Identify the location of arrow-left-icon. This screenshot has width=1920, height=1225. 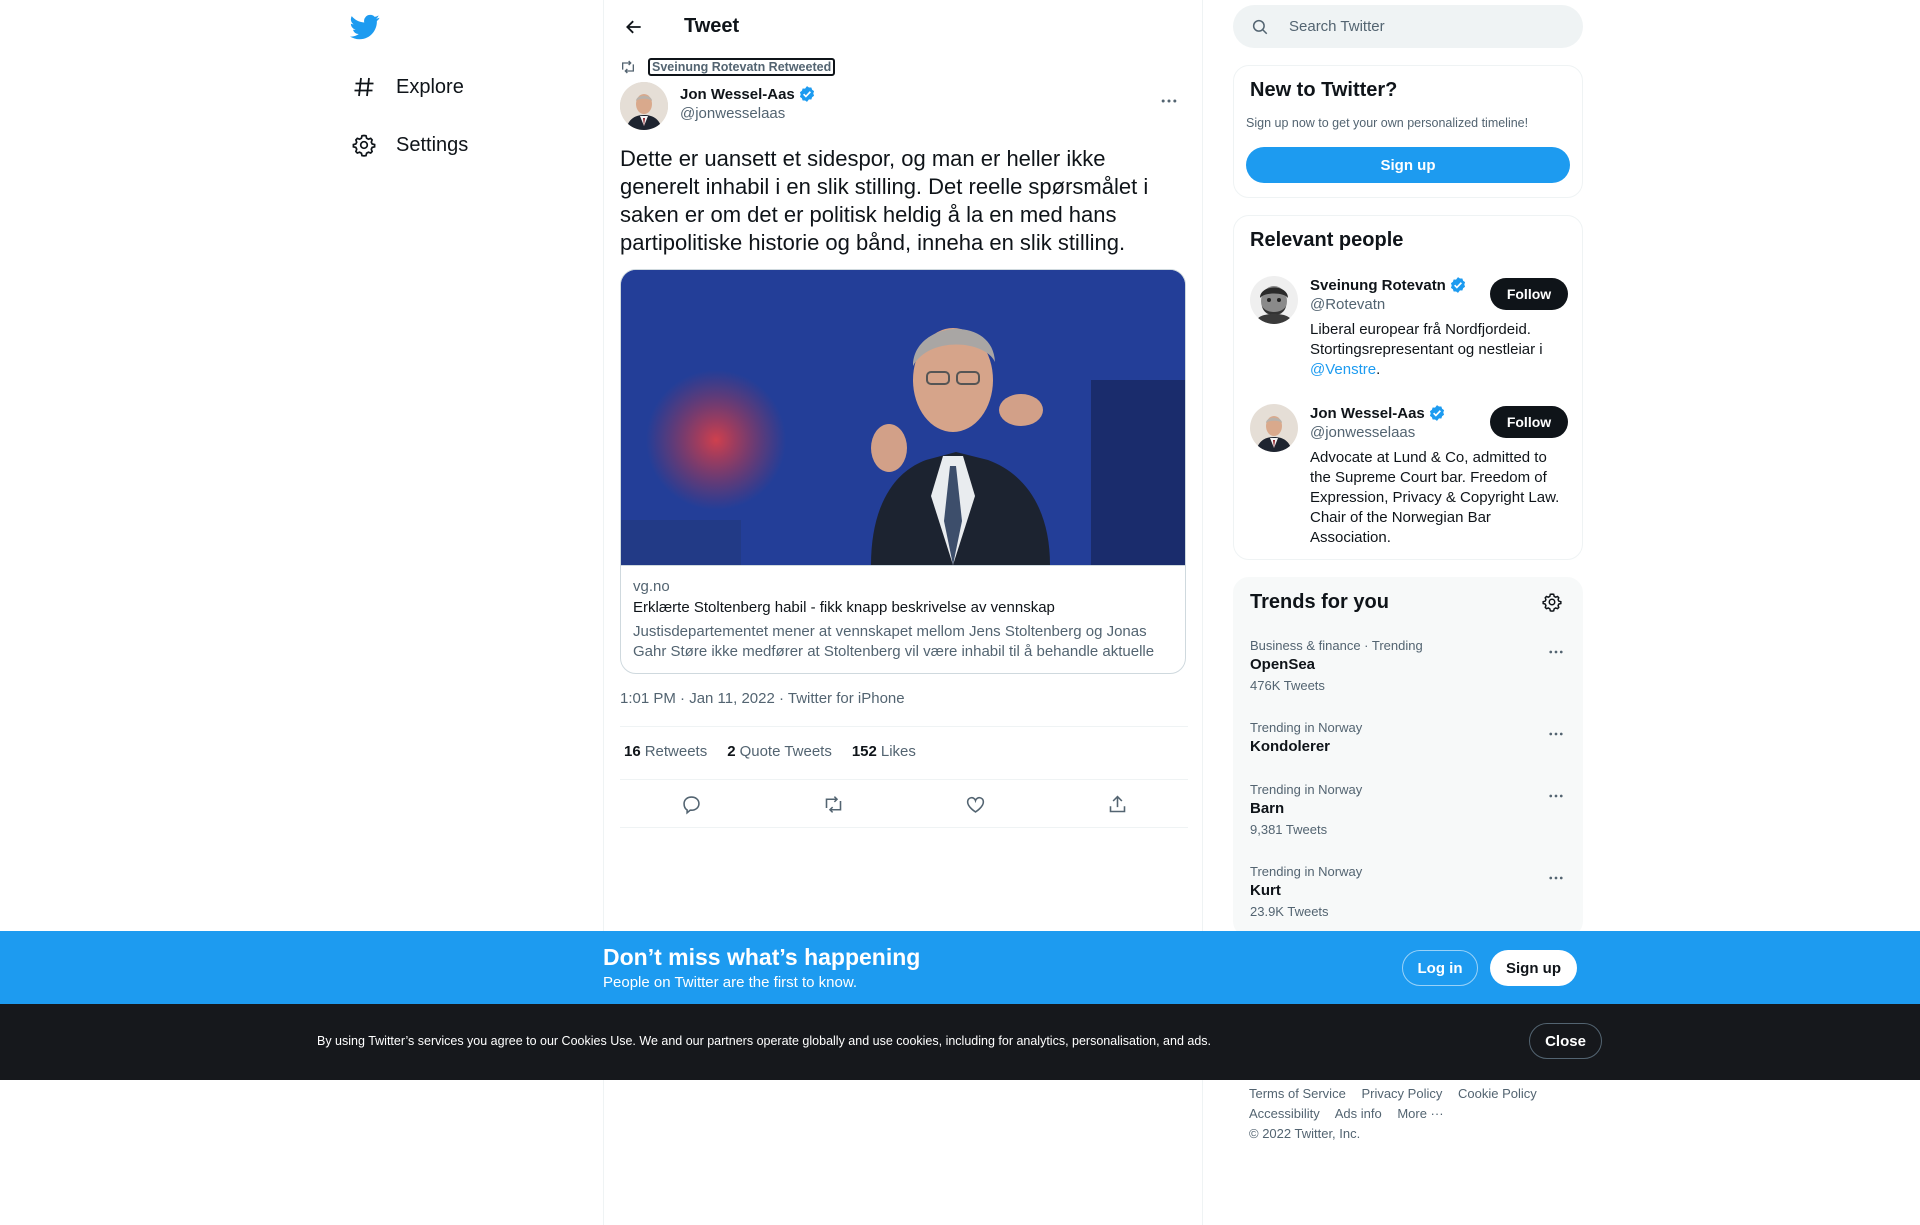
(633, 26).